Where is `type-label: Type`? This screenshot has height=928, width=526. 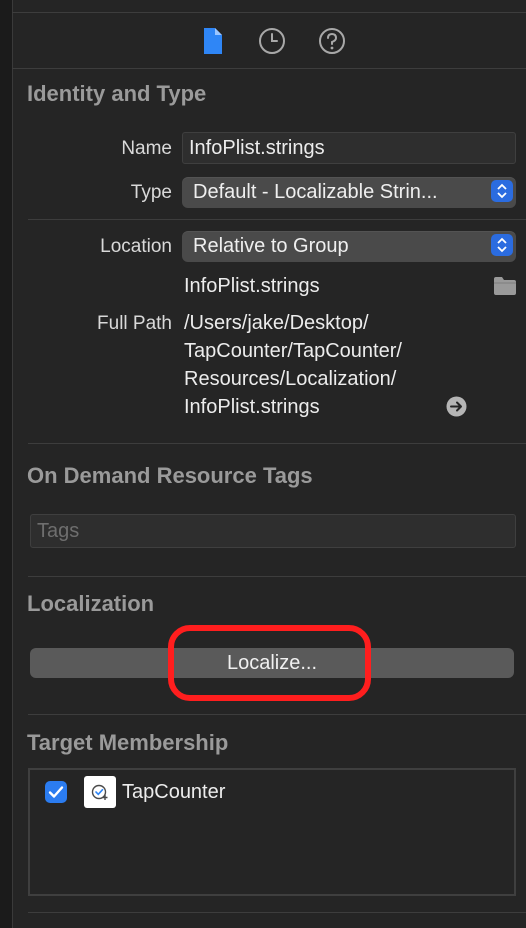 type-label: Type is located at coordinates (151, 192).